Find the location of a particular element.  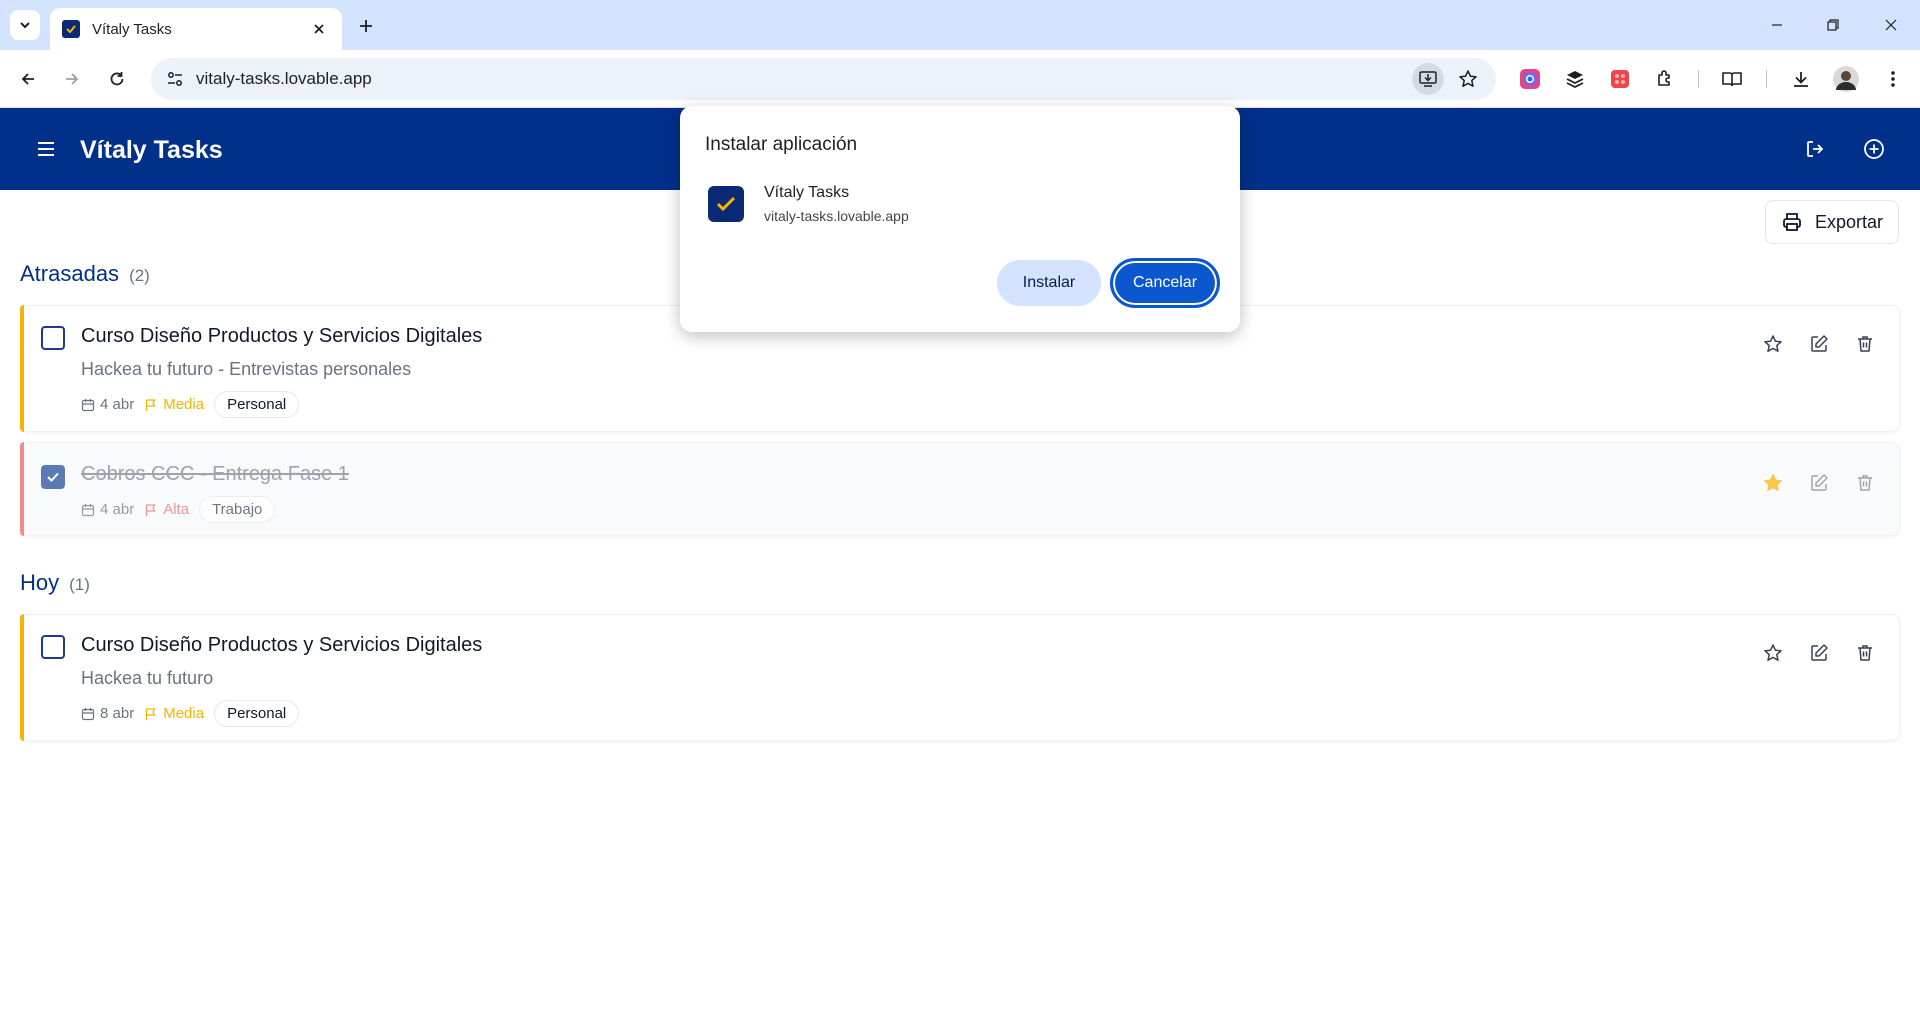

minimize-icon is located at coordinates (1777, 25).